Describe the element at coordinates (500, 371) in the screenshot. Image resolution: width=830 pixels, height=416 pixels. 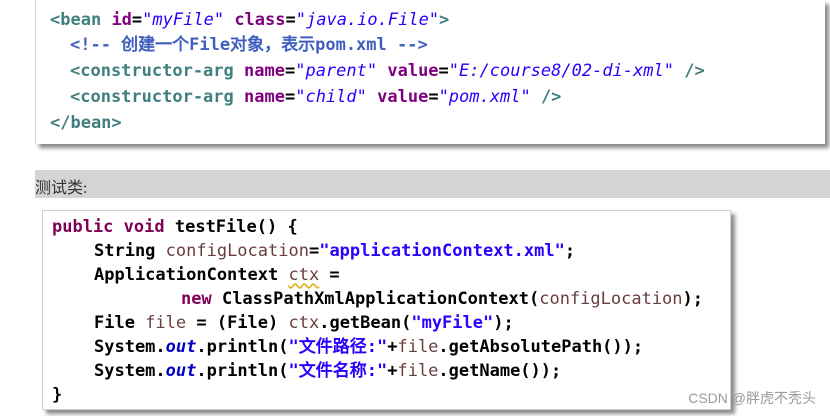
I see `code-text: .getName());` at that location.